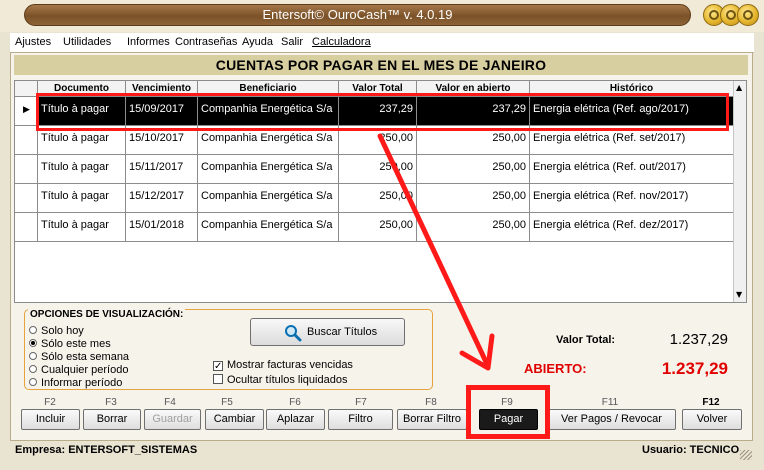  What do you see at coordinates (361, 402) in the screenshot?
I see `fkey-label: F7` at bounding box center [361, 402].